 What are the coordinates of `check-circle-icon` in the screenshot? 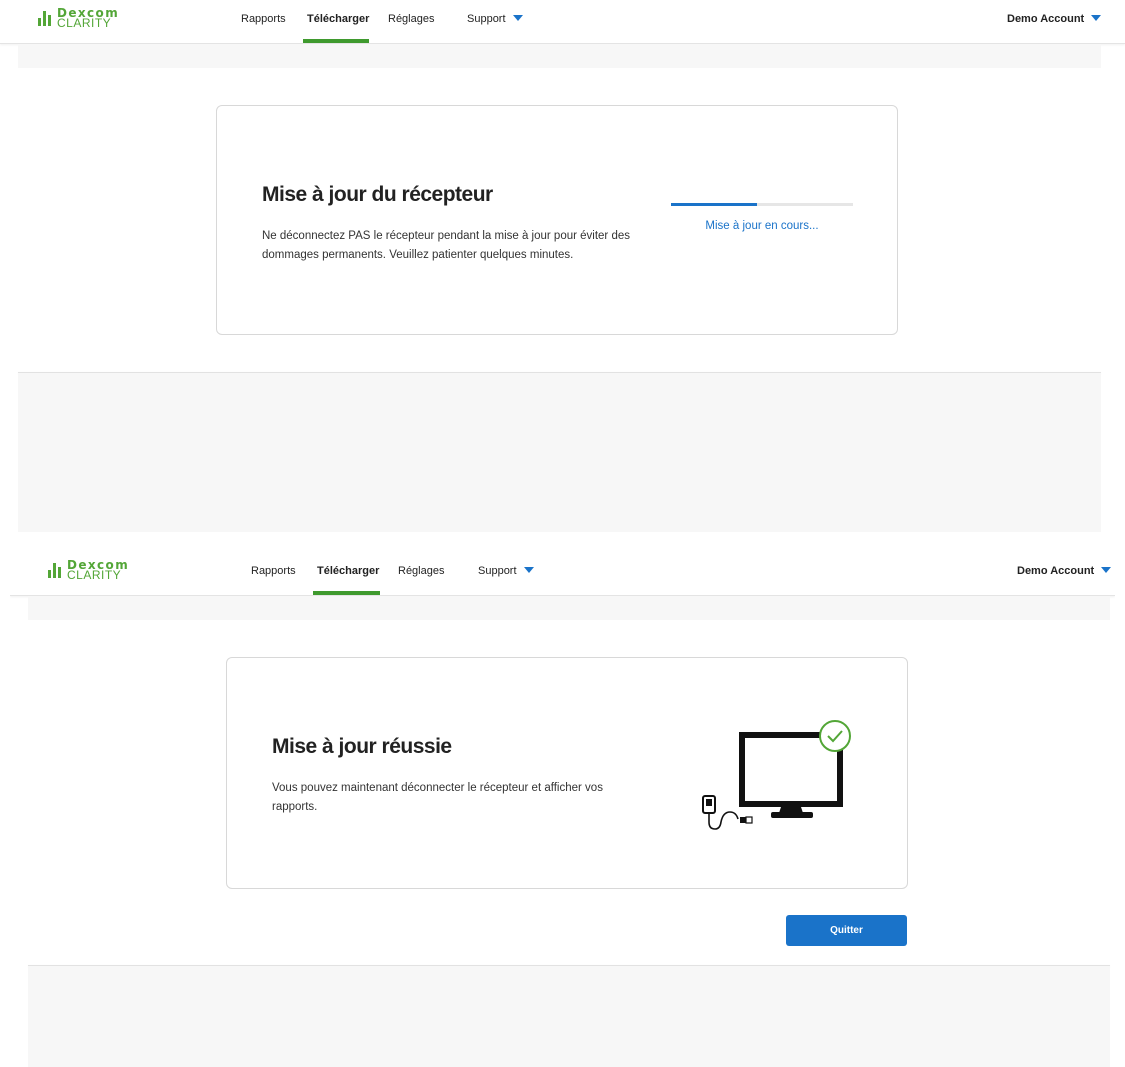 It's located at (835, 736).